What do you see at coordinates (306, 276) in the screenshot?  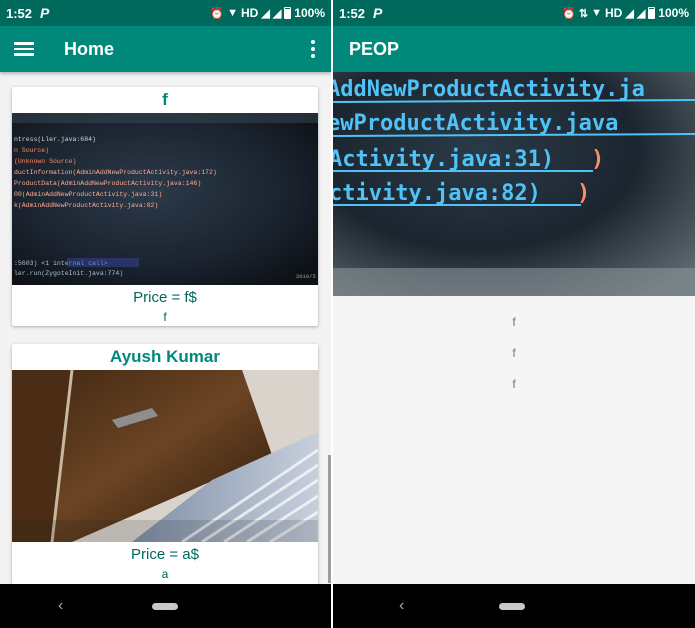 I see `photo-date: 2019/5` at bounding box center [306, 276].